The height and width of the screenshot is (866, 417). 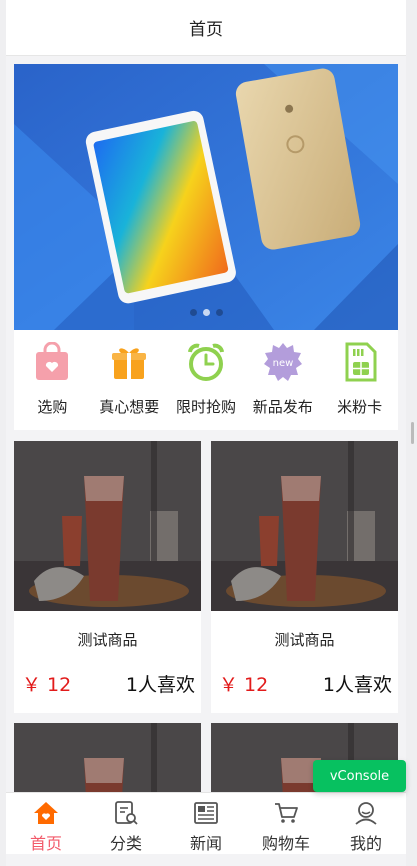 What do you see at coordinates (126, 813) in the screenshot?
I see `category-search-icon` at bounding box center [126, 813].